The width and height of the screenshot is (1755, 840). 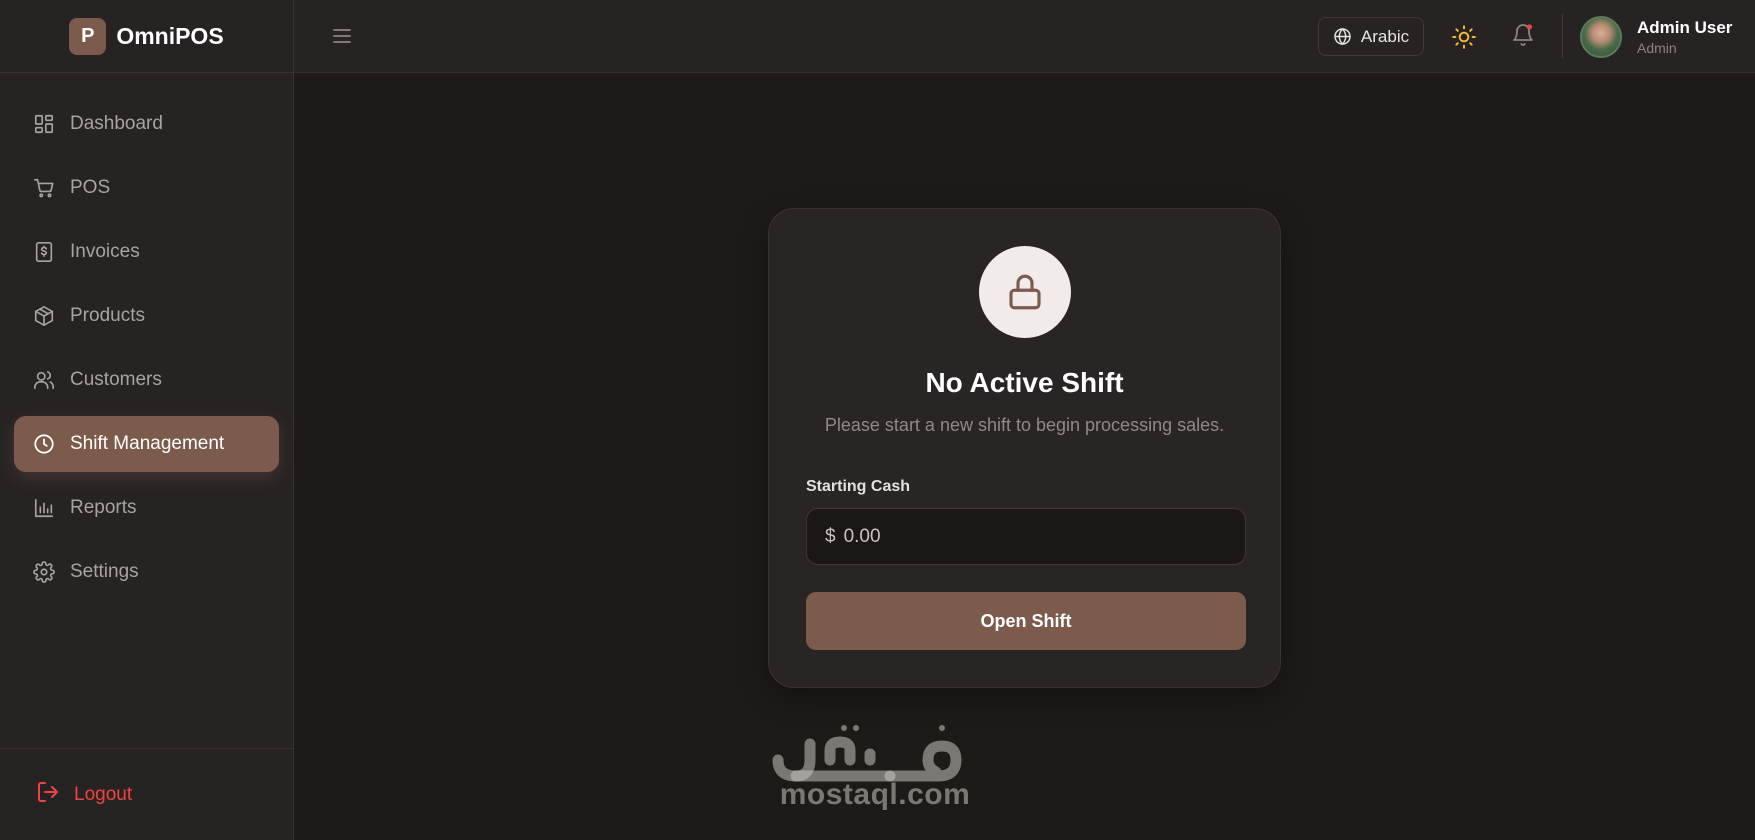 What do you see at coordinates (1657, 48) in the screenshot?
I see `user-role: Admin` at bounding box center [1657, 48].